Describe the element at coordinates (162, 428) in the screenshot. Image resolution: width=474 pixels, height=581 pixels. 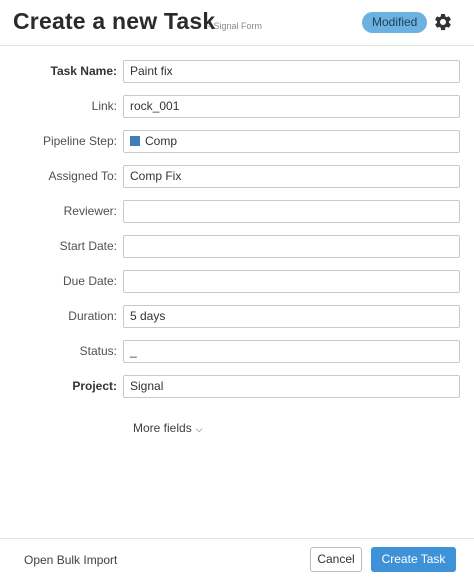
I see `more-fields-label: More fields` at that location.